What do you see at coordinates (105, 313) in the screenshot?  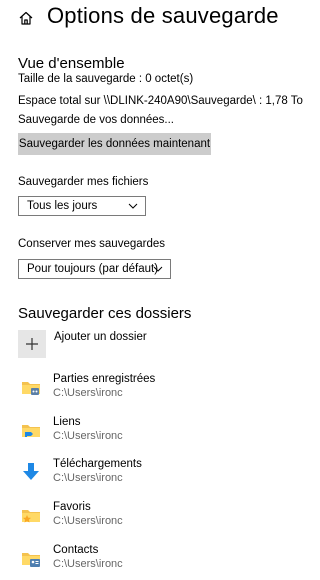 I see `folders-title: Sauvegarder ces dossiers` at bounding box center [105, 313].